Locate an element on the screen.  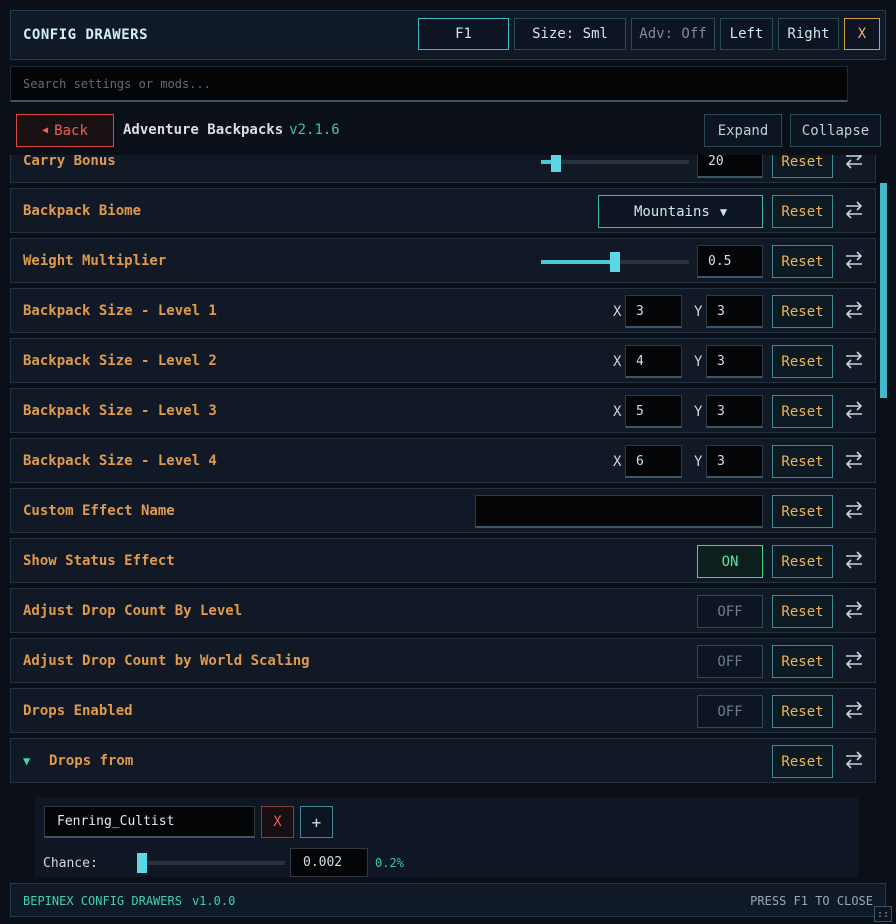
add-drop-button: + is located at coordinates (316, 822).